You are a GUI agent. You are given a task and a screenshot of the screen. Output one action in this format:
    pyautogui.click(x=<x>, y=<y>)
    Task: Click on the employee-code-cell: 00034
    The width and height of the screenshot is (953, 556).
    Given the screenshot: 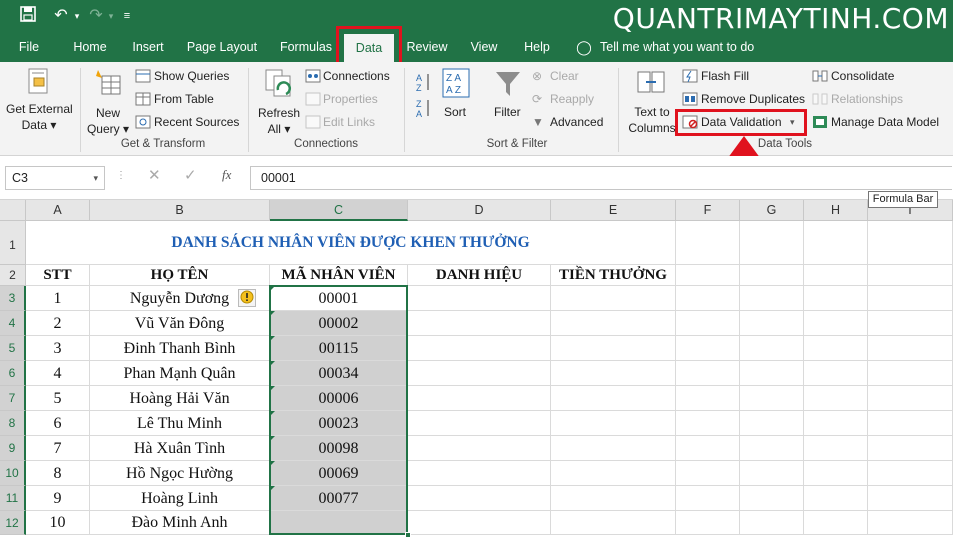 What is the action you would take?
    pyautogui.click(x=339, y=373)
    